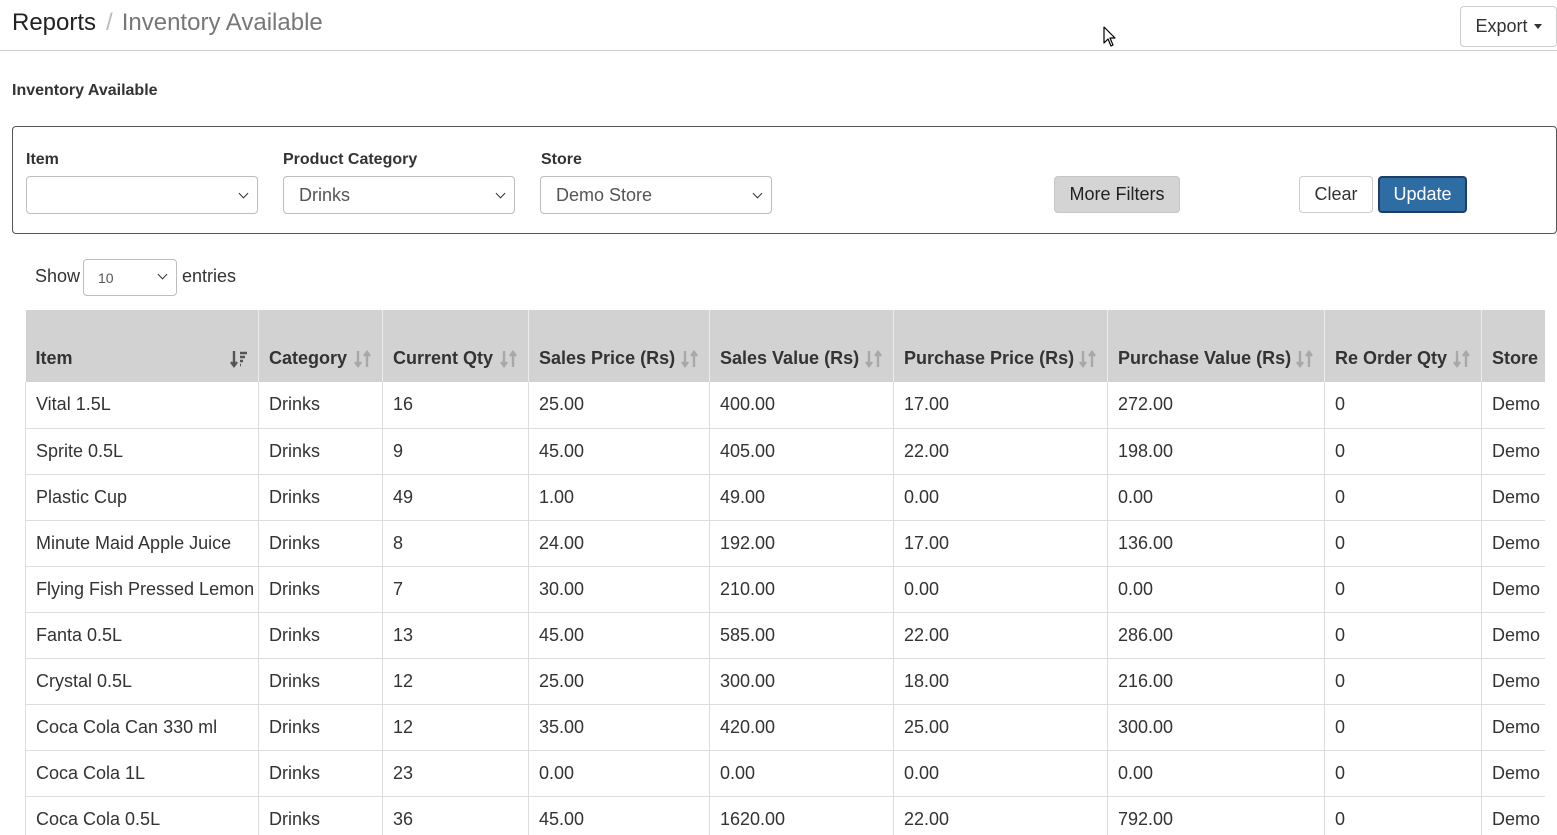 This screenshot has width=1557, height=835. What do you see at coordinates (1537, 26) in the screenshot?
I see `caret-down-icon` at bounding box center [1537, 26].